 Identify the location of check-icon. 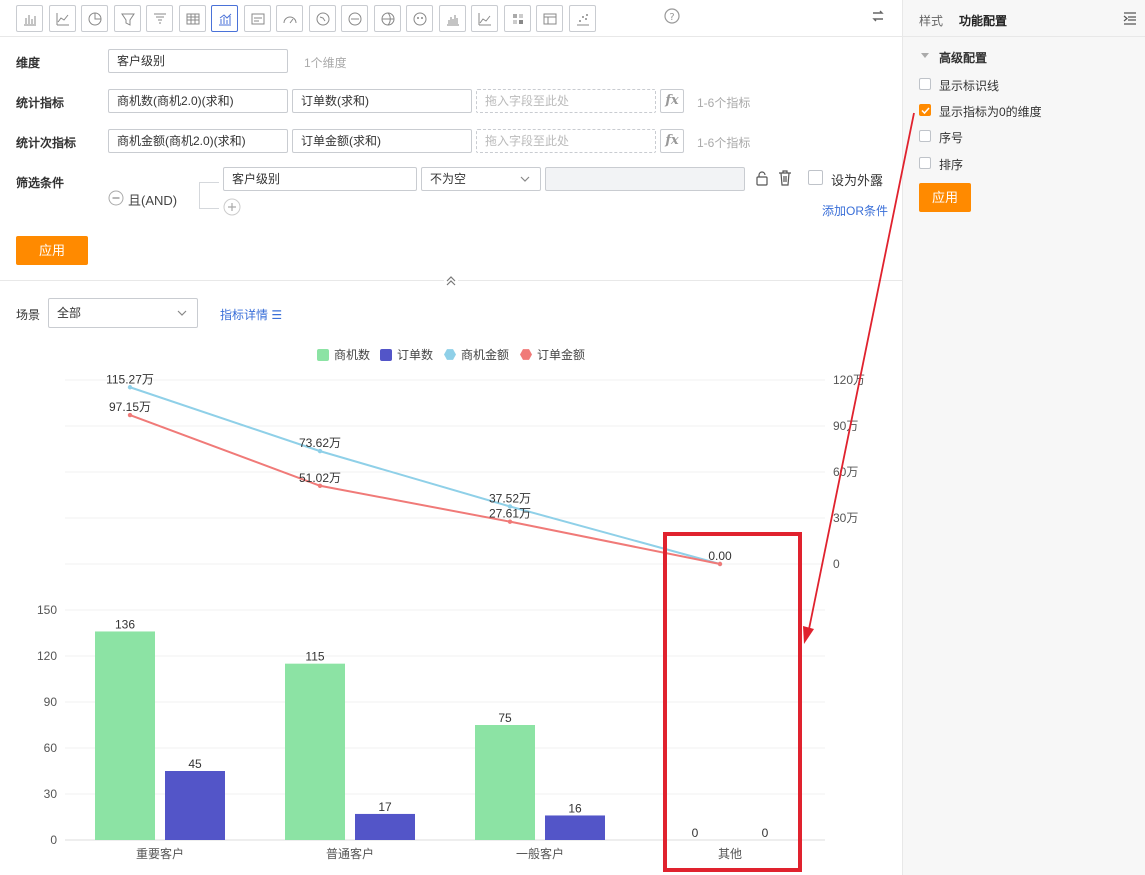
(925, 111).